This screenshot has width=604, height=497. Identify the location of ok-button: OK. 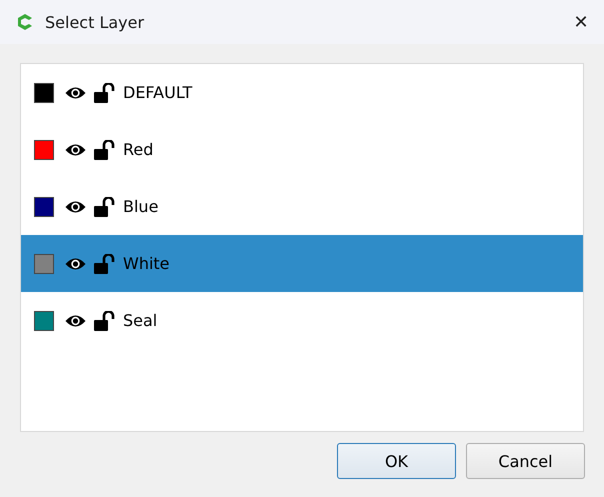
(396, 461).